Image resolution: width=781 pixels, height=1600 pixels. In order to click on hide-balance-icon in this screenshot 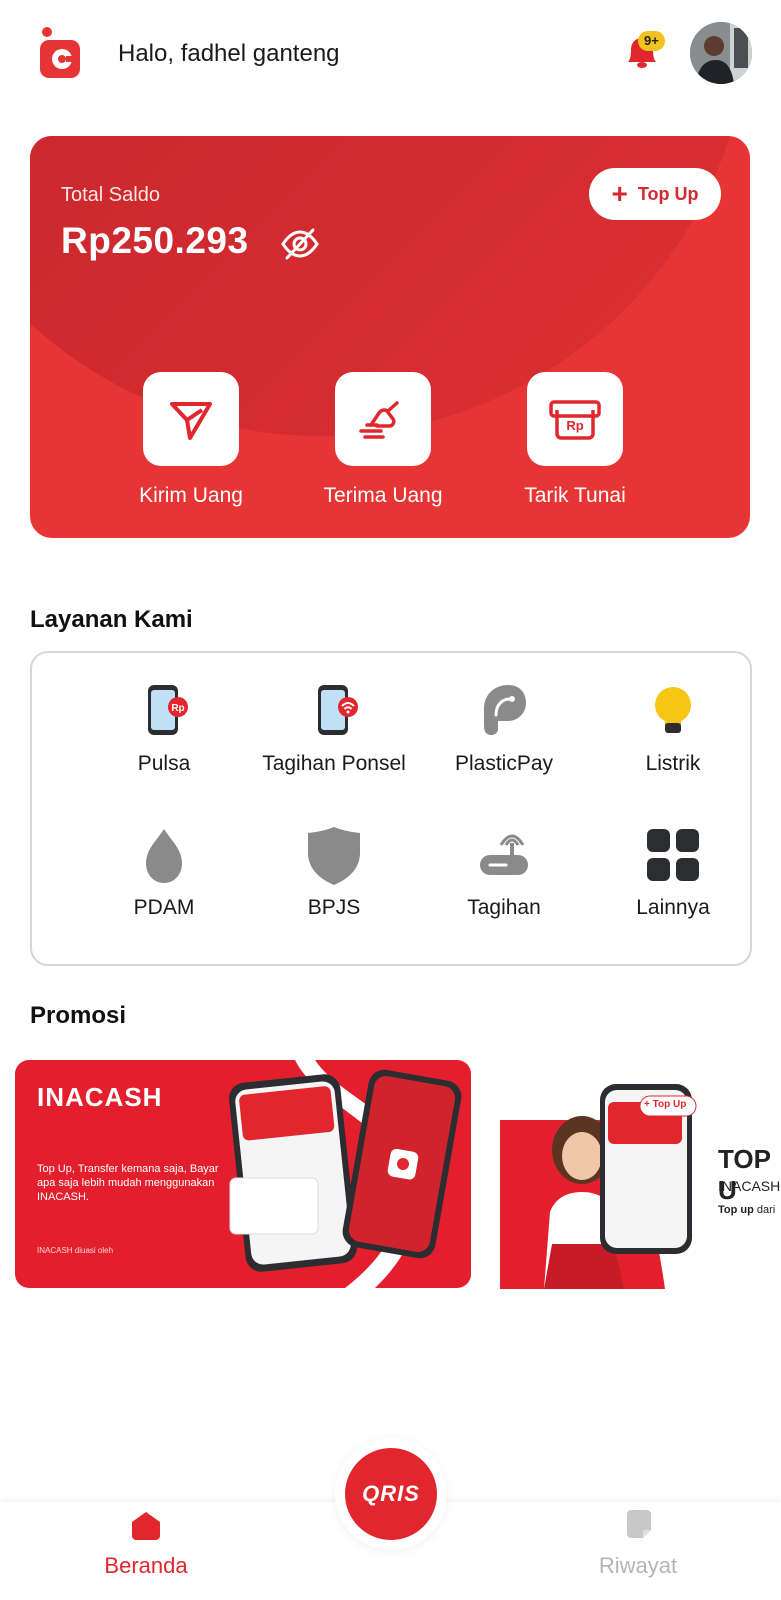, I will do `click(300, 244)`.